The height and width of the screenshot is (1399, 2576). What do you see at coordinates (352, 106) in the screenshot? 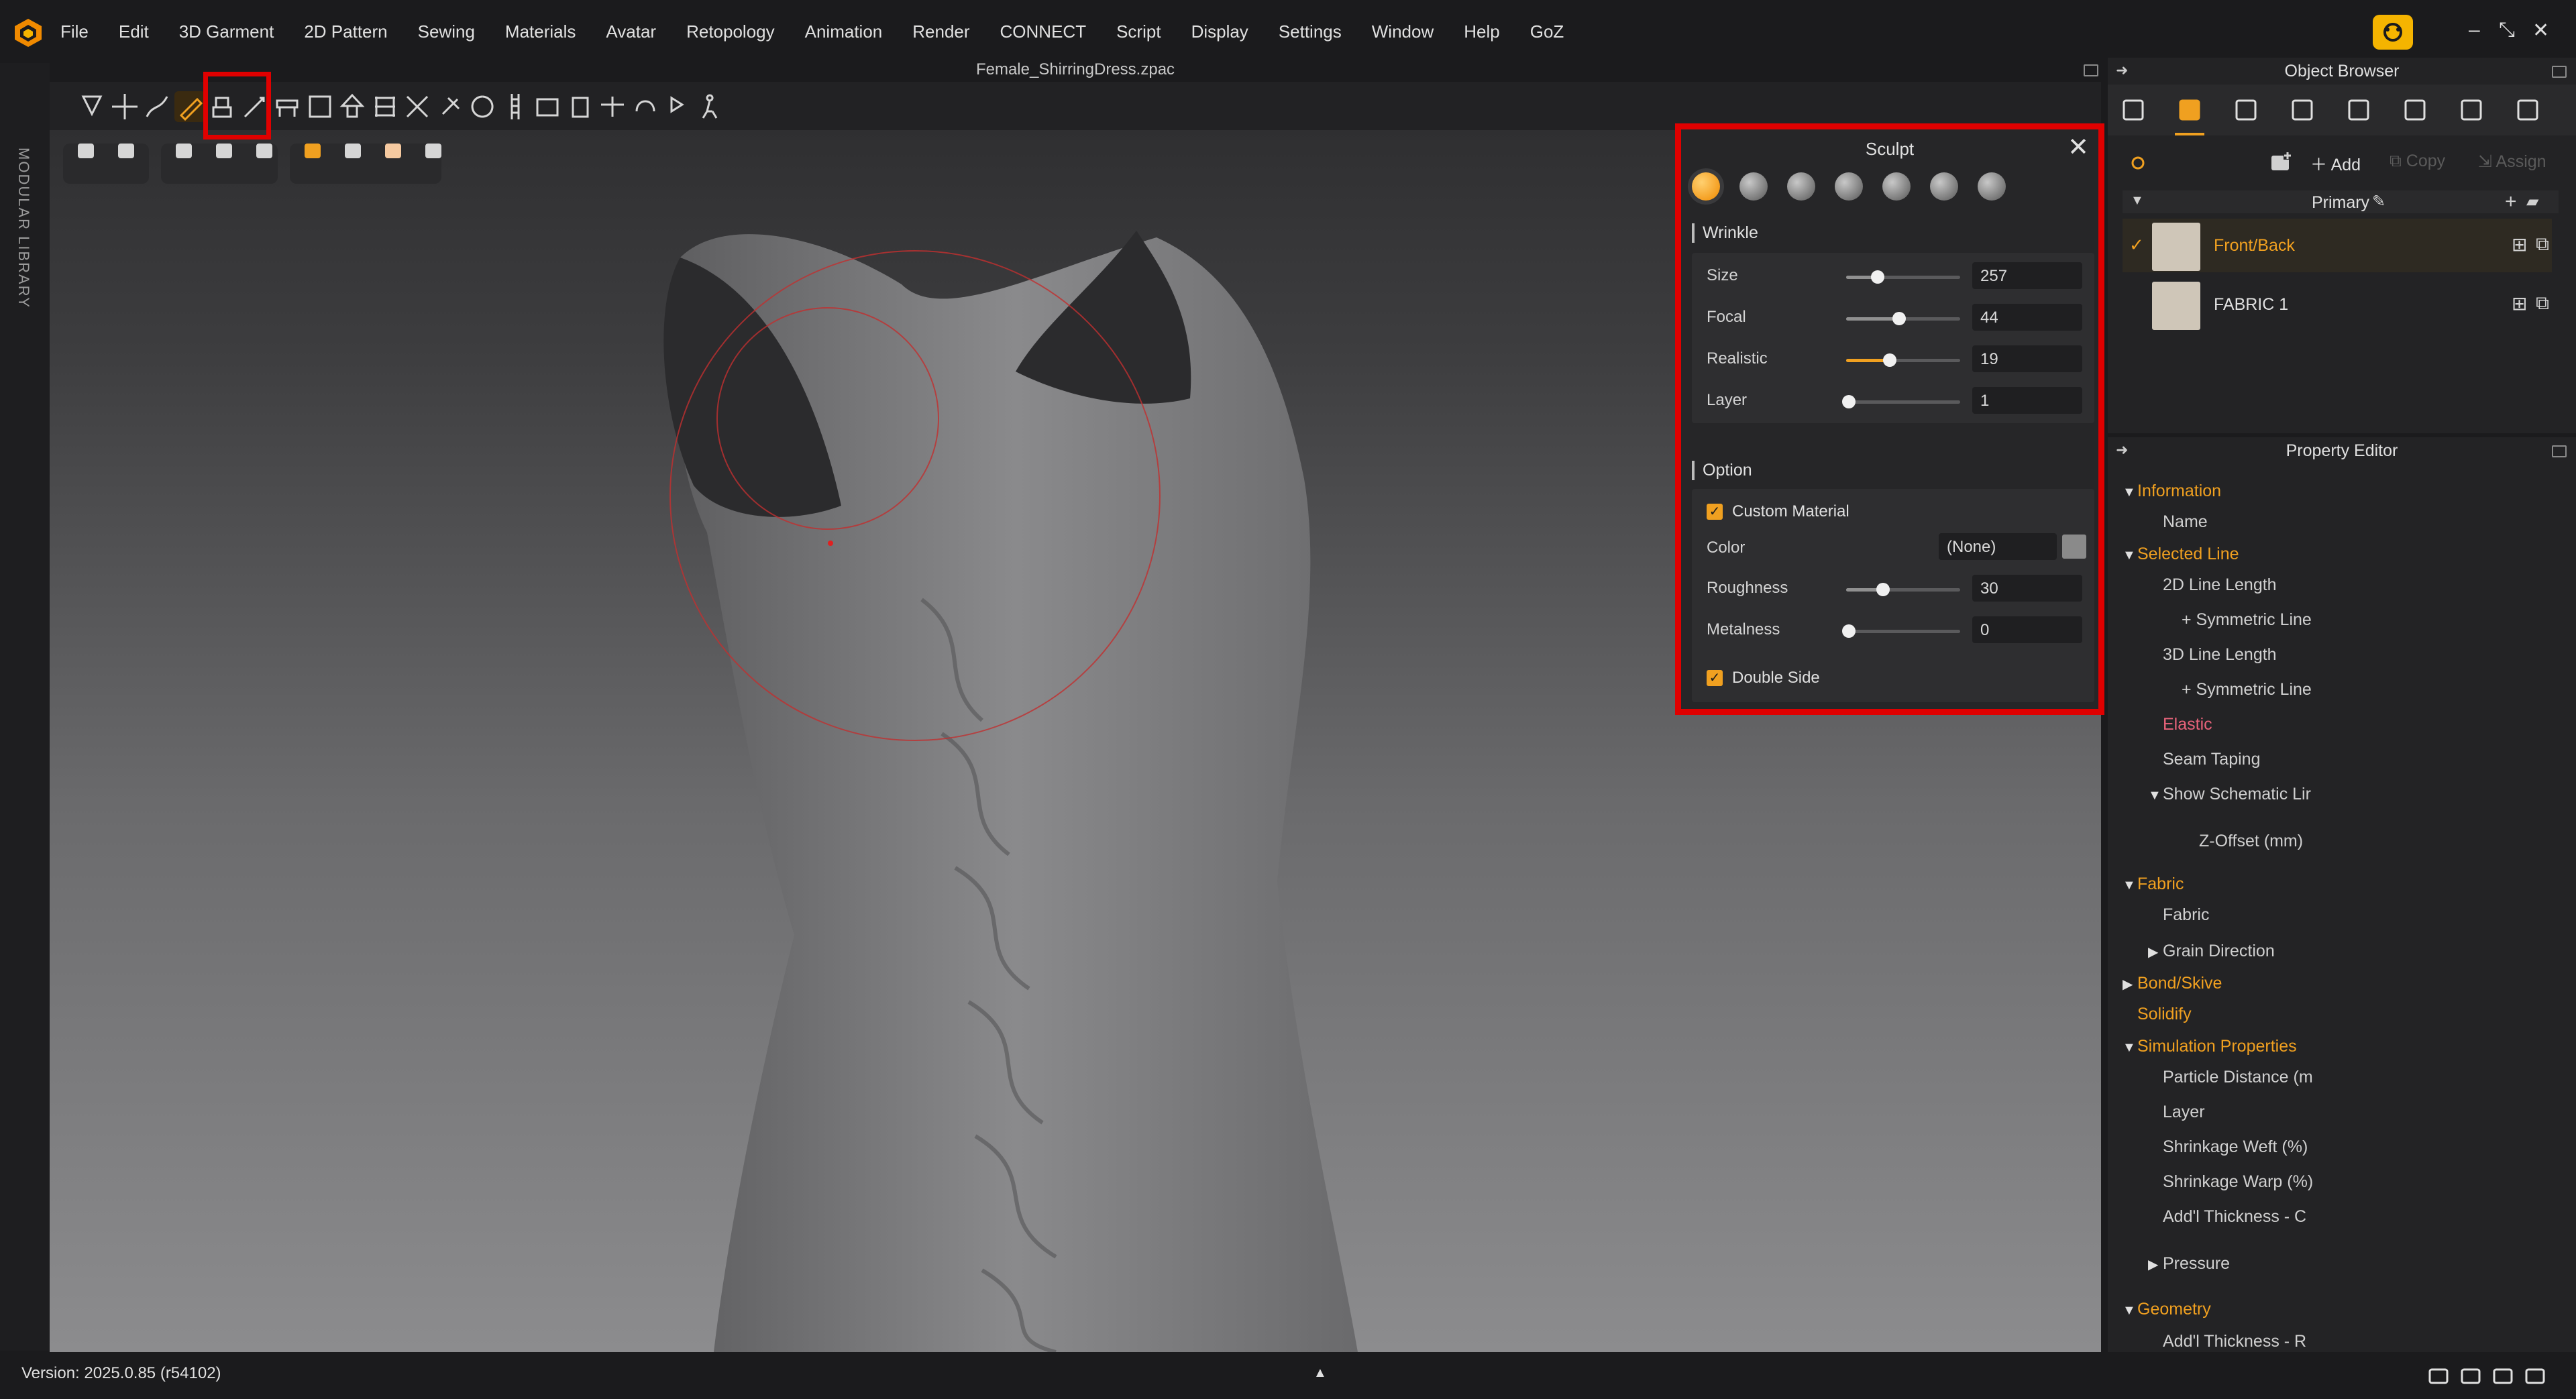
I see `arrangement-icon` at bounding box center [352, 106].